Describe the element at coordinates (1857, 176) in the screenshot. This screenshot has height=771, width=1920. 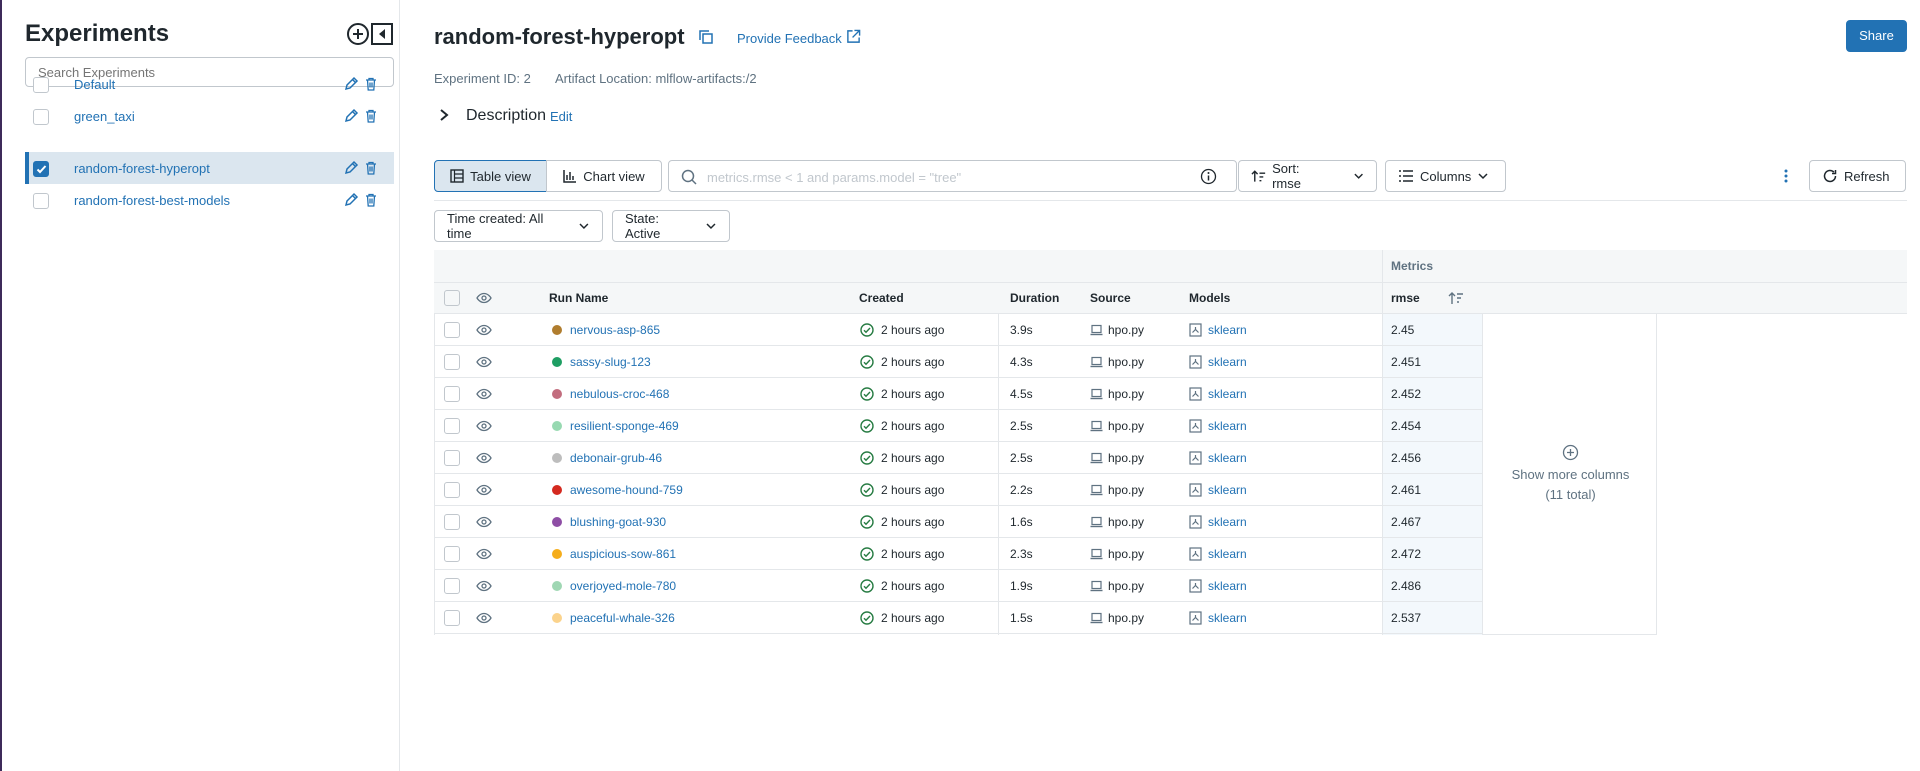
I see `refresh-button: Refresh` at that location.